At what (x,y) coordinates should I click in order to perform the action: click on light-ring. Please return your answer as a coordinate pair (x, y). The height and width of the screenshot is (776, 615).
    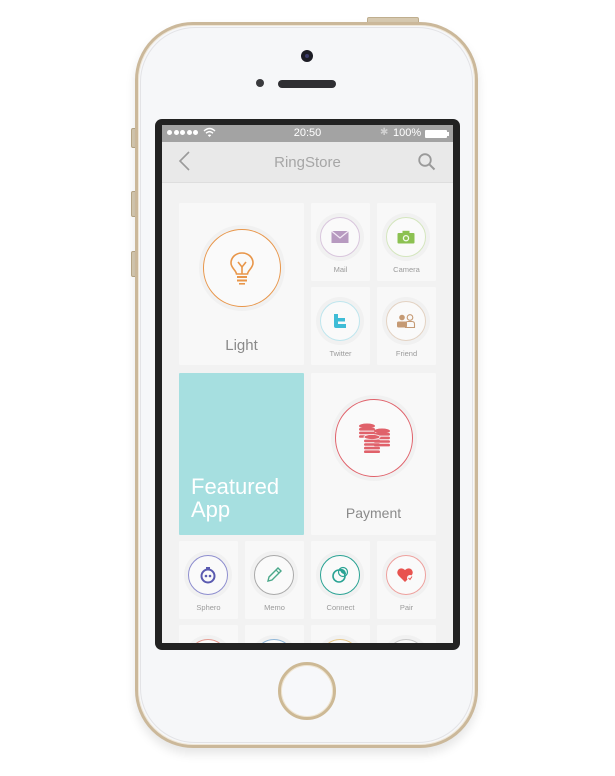
    Looking at the image, I should click on (242, 268).